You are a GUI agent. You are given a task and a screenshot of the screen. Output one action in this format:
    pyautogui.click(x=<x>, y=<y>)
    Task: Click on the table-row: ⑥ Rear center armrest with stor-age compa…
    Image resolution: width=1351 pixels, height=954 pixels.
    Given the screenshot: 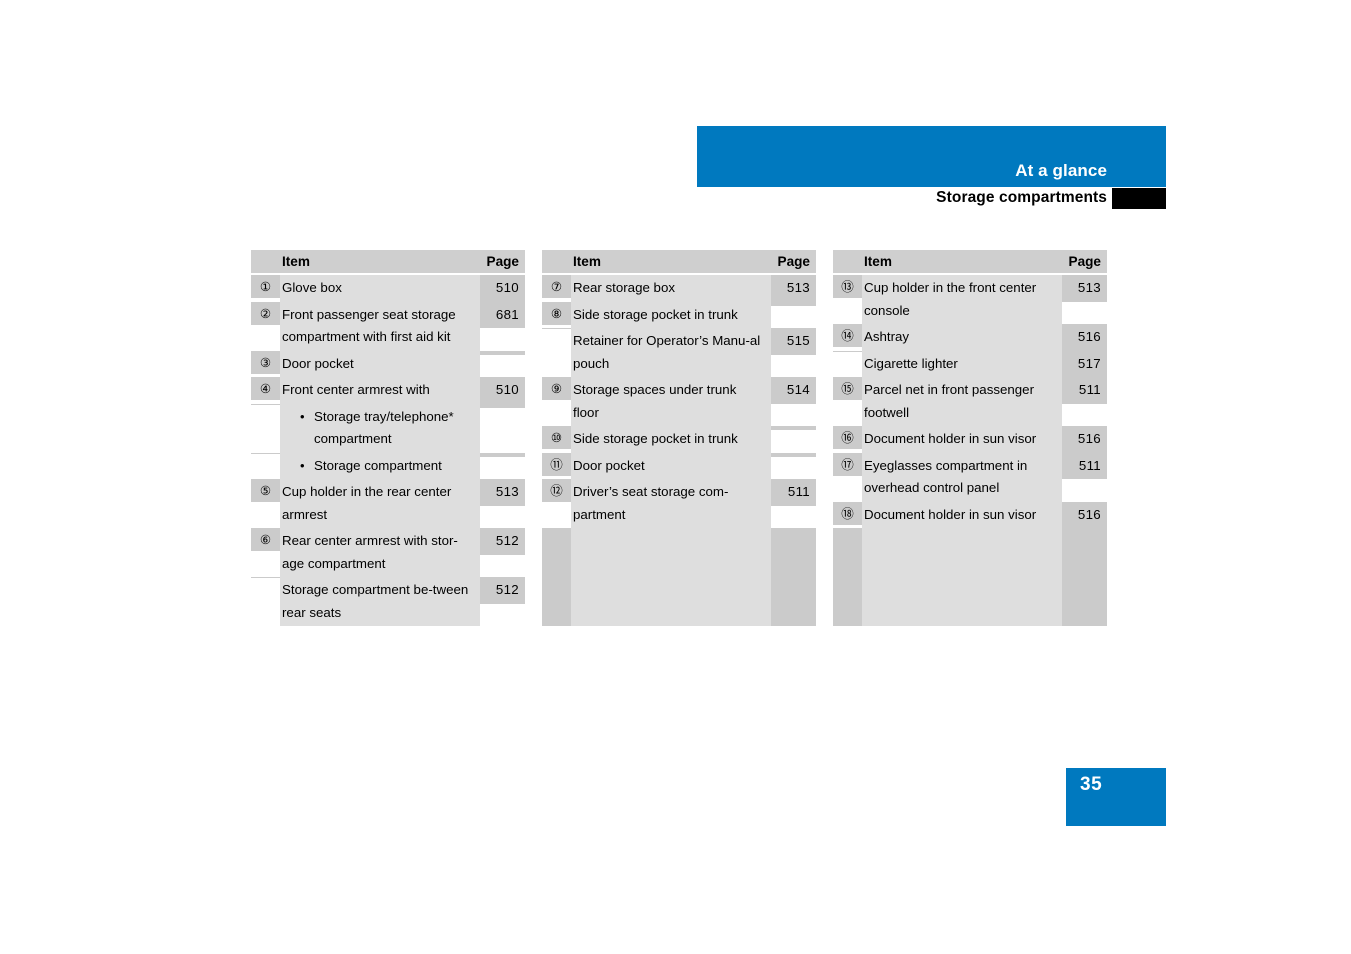 What is the action you would take?
    pyautogui.click(x=388, y=552)
    